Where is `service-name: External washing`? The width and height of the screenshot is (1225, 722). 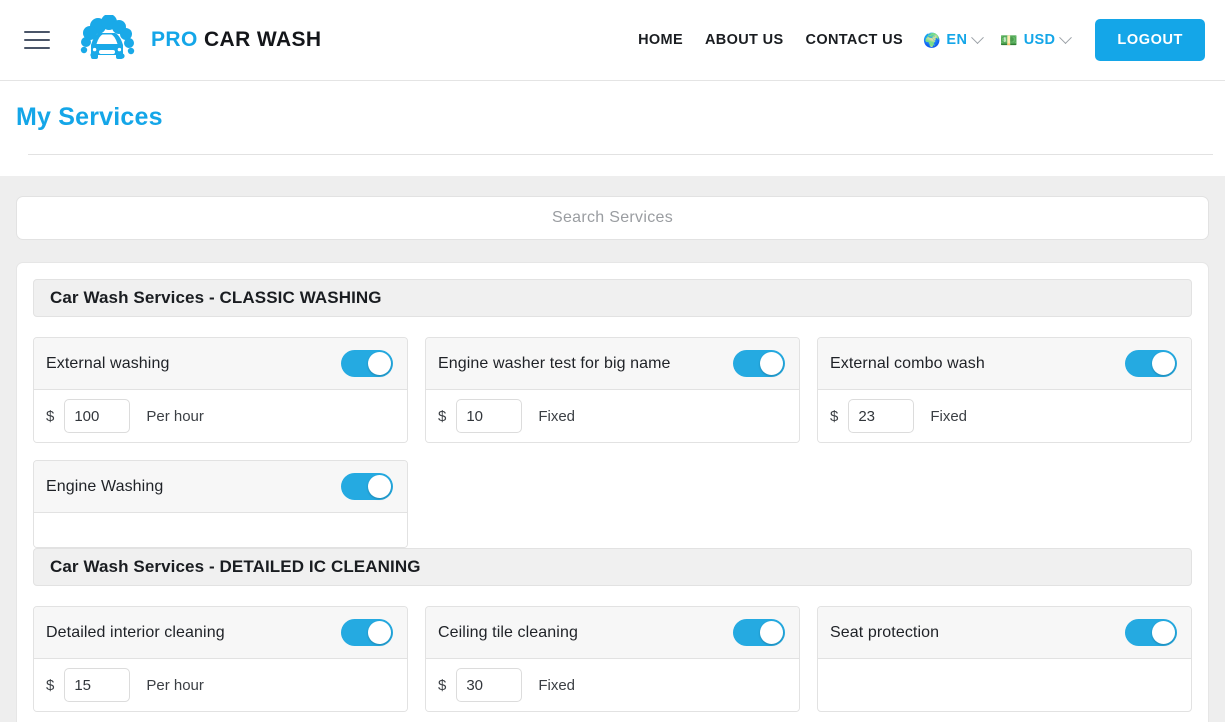
service-name: External washing is located at coordinates (108, 363).